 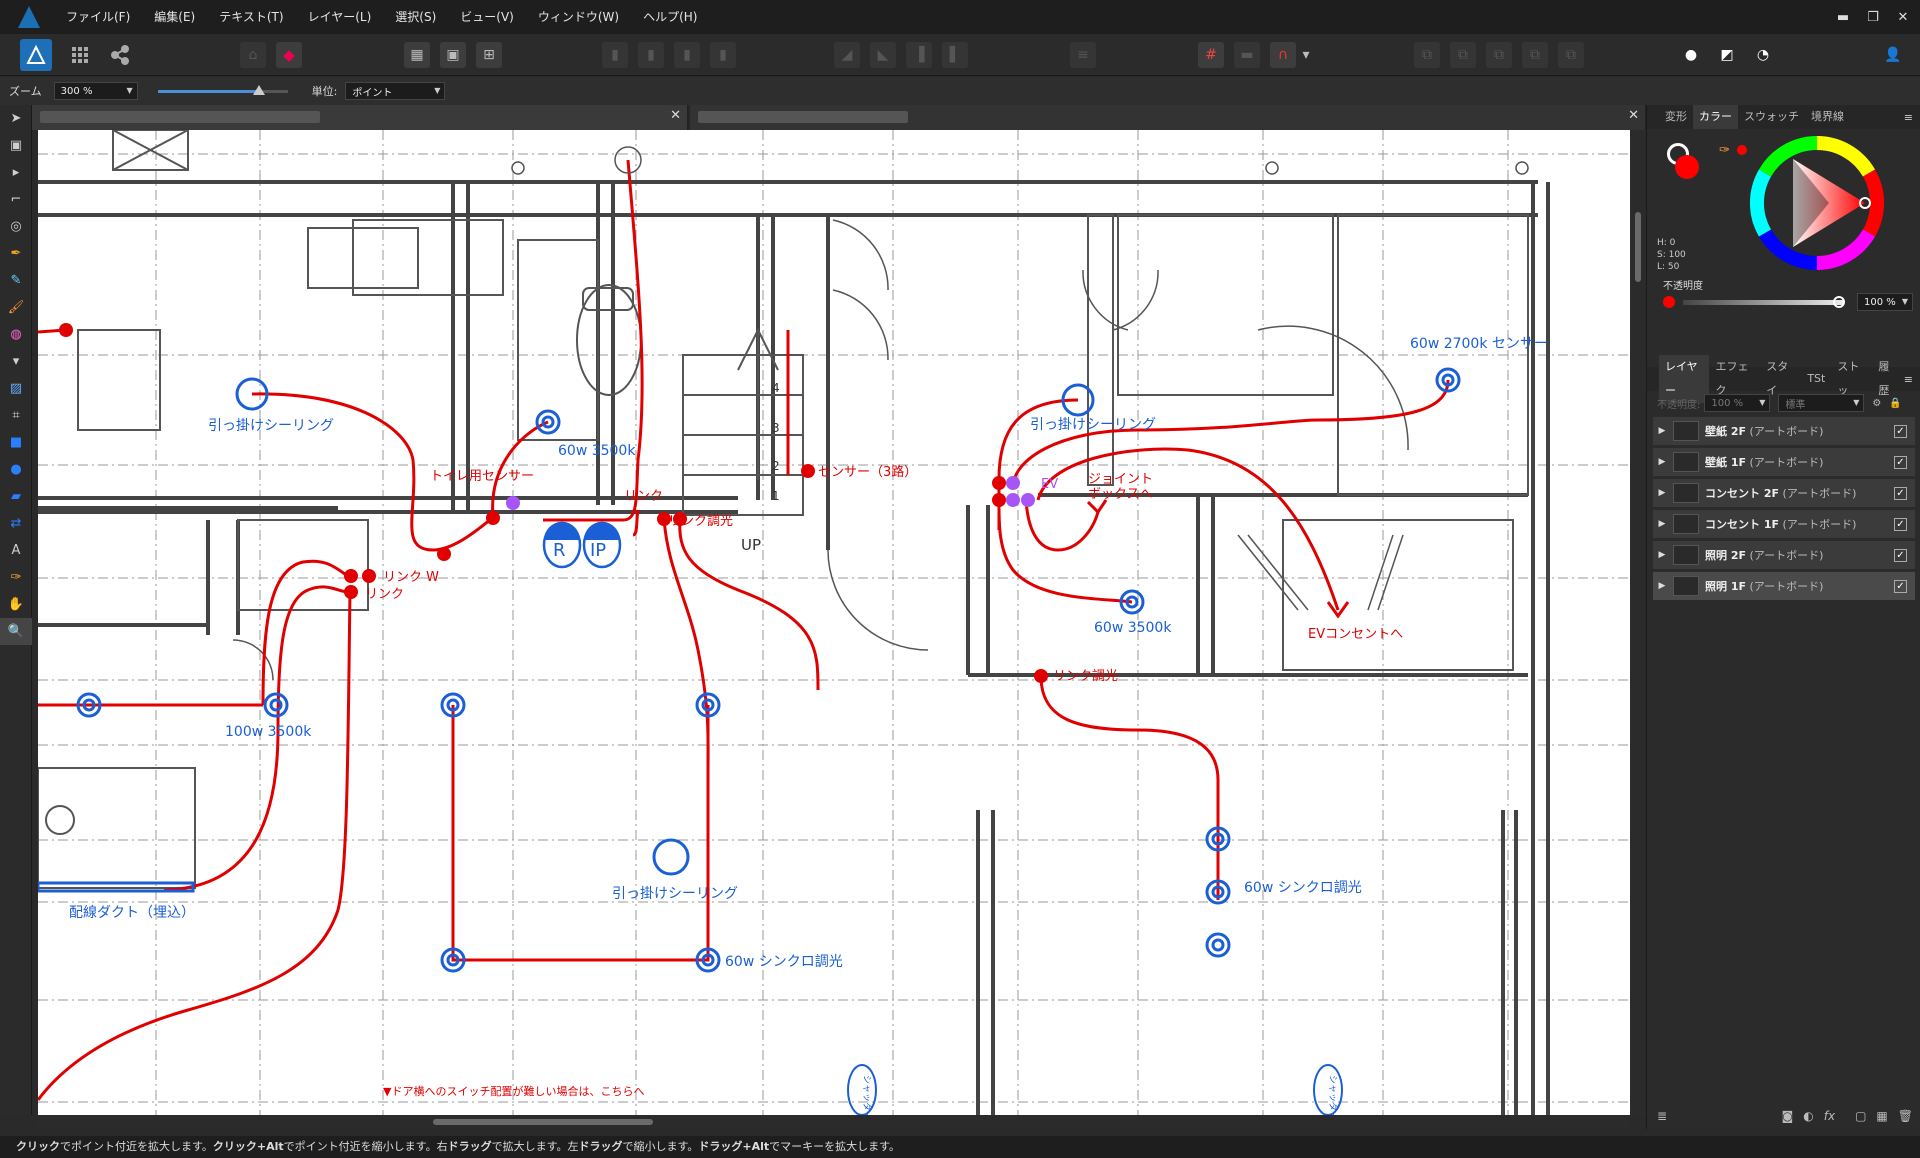 I want to click on layer-row: ▶ 照明 2F (アートボード) ✓, so click(x=1784, y=555).